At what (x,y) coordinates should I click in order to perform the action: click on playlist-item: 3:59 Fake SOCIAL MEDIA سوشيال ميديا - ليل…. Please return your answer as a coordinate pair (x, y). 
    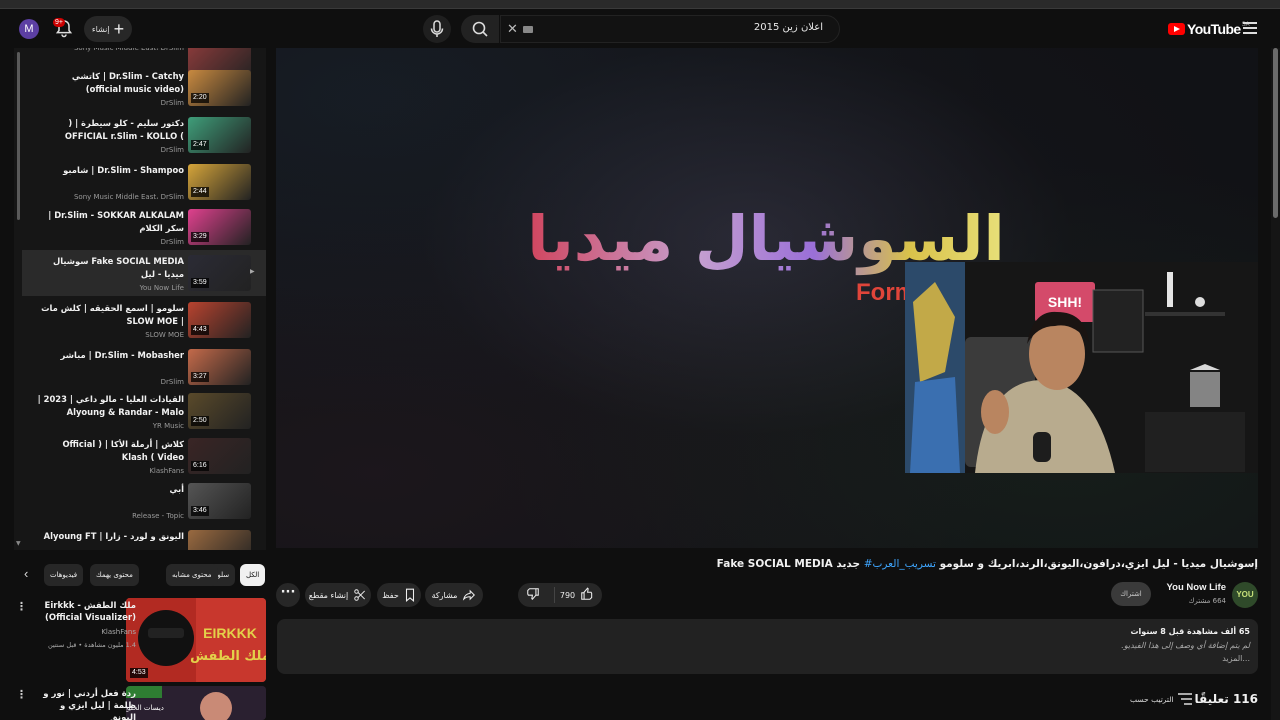
    Looking at the image, I should click on (144, 273).